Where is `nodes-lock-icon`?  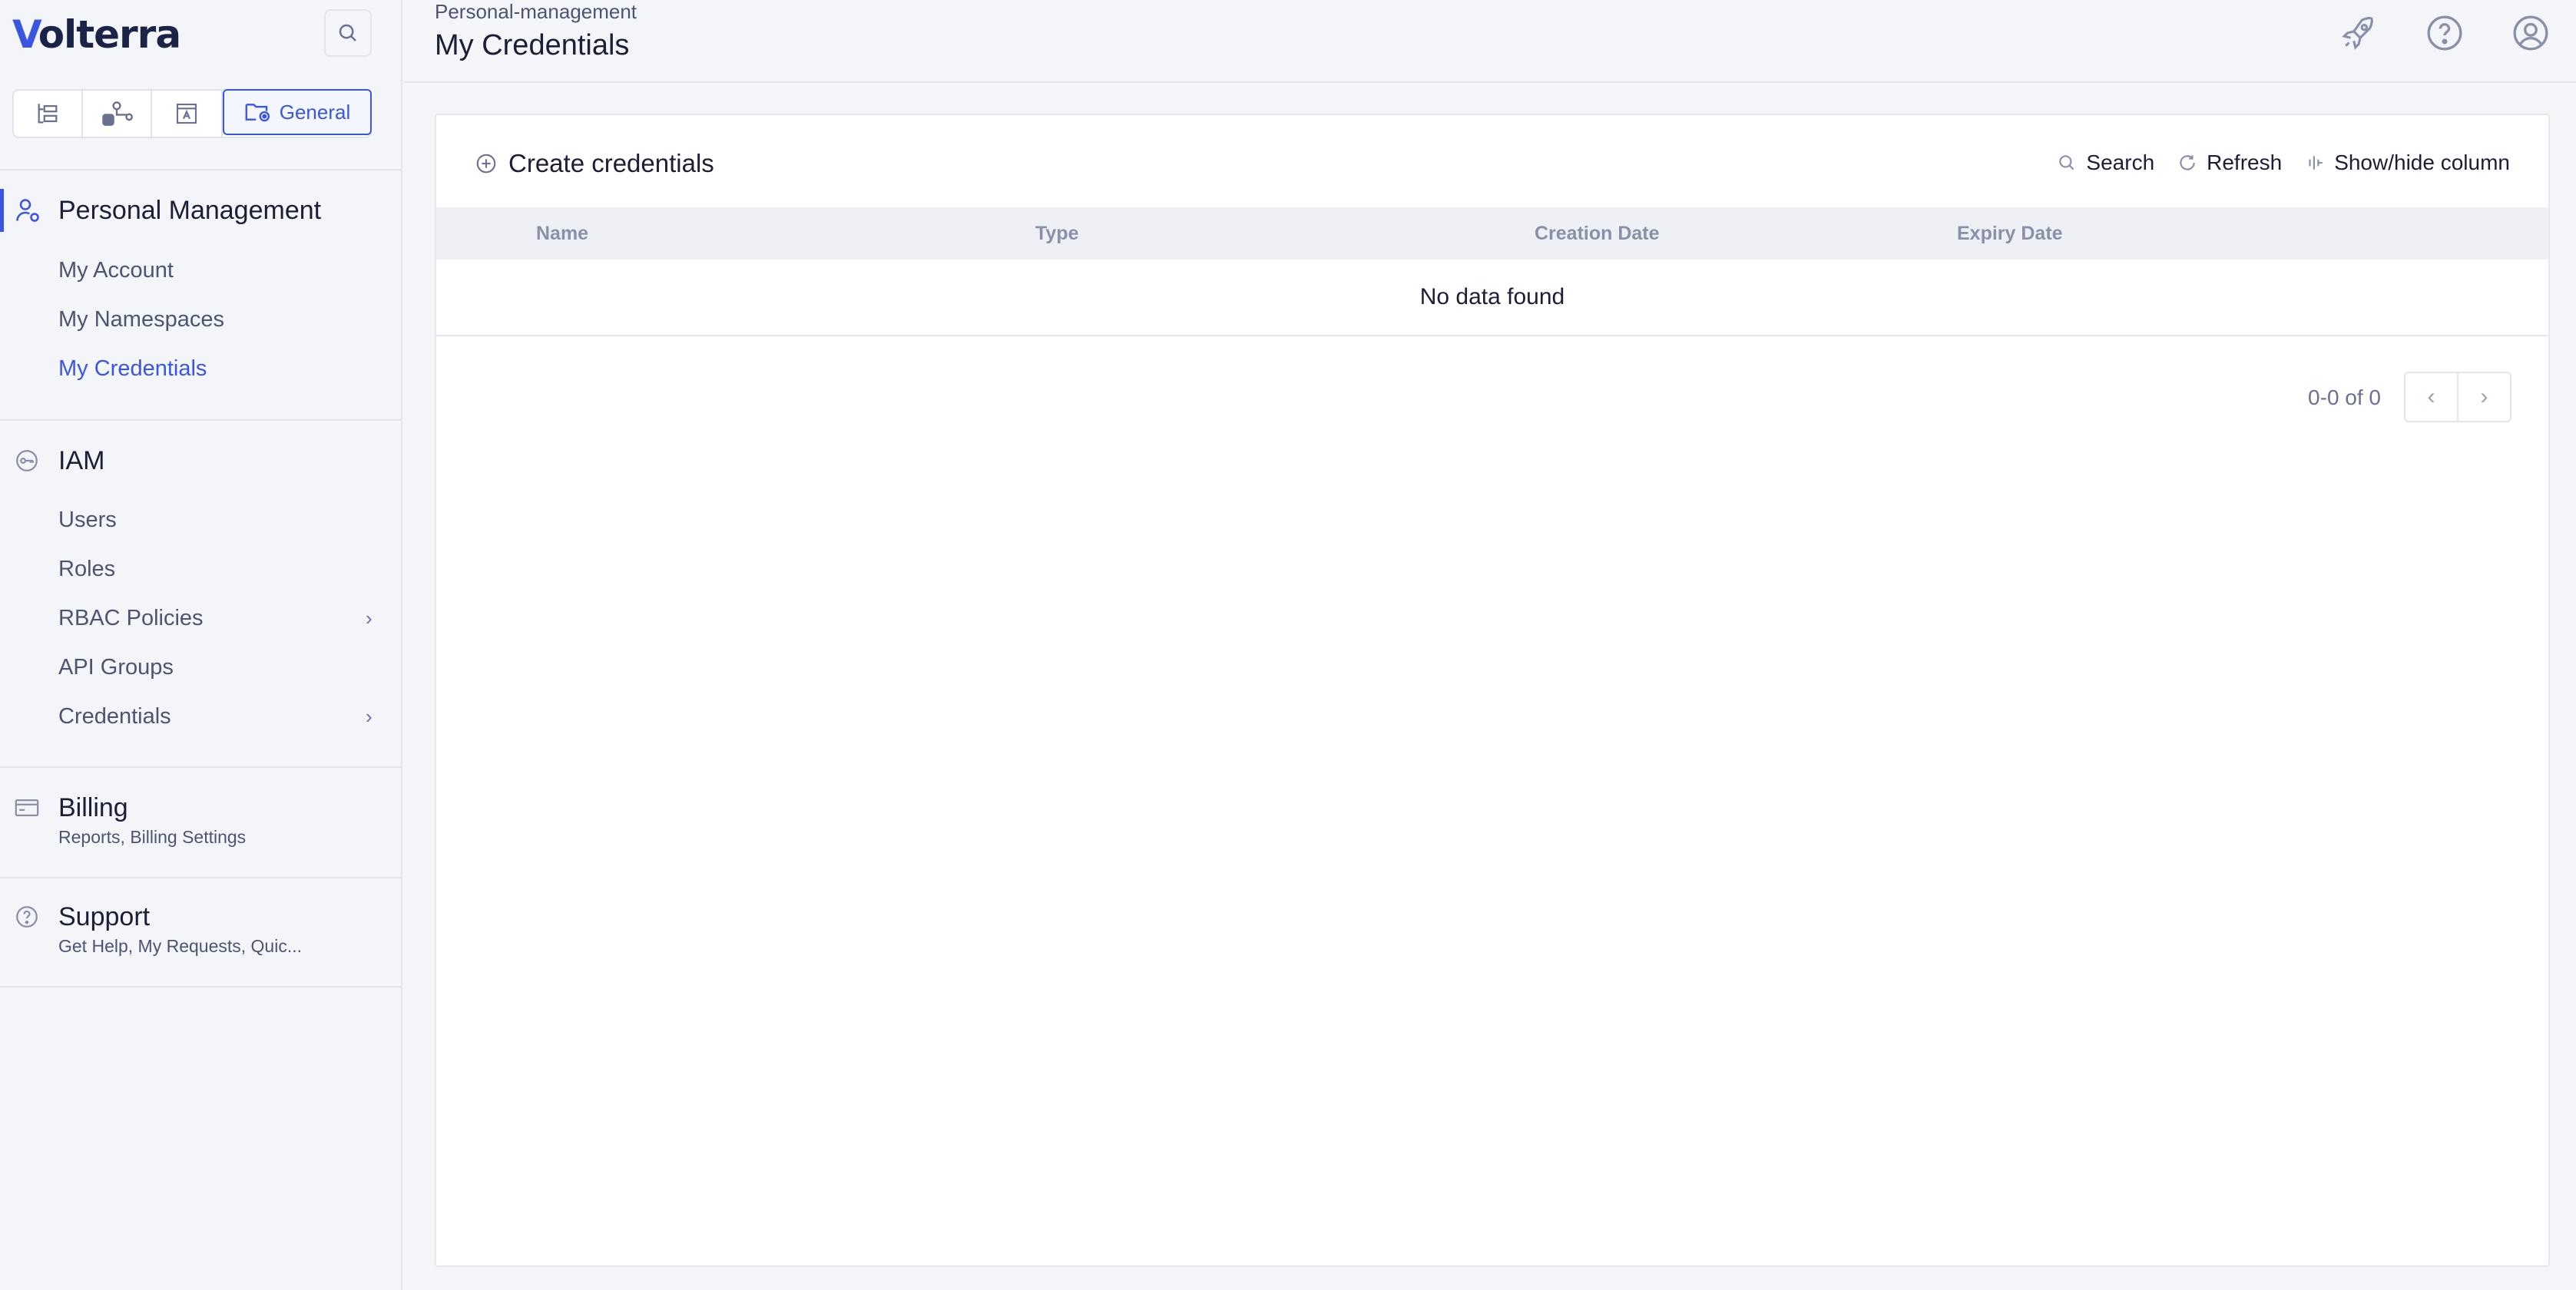 nodes-lock-icon is located at coordinates (118, 114).